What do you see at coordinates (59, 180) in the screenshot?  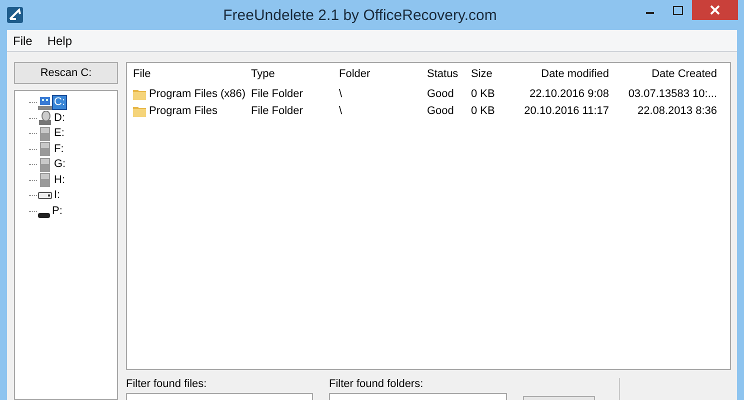 I see `tree-item: H:` at bounding box center [59, 180].